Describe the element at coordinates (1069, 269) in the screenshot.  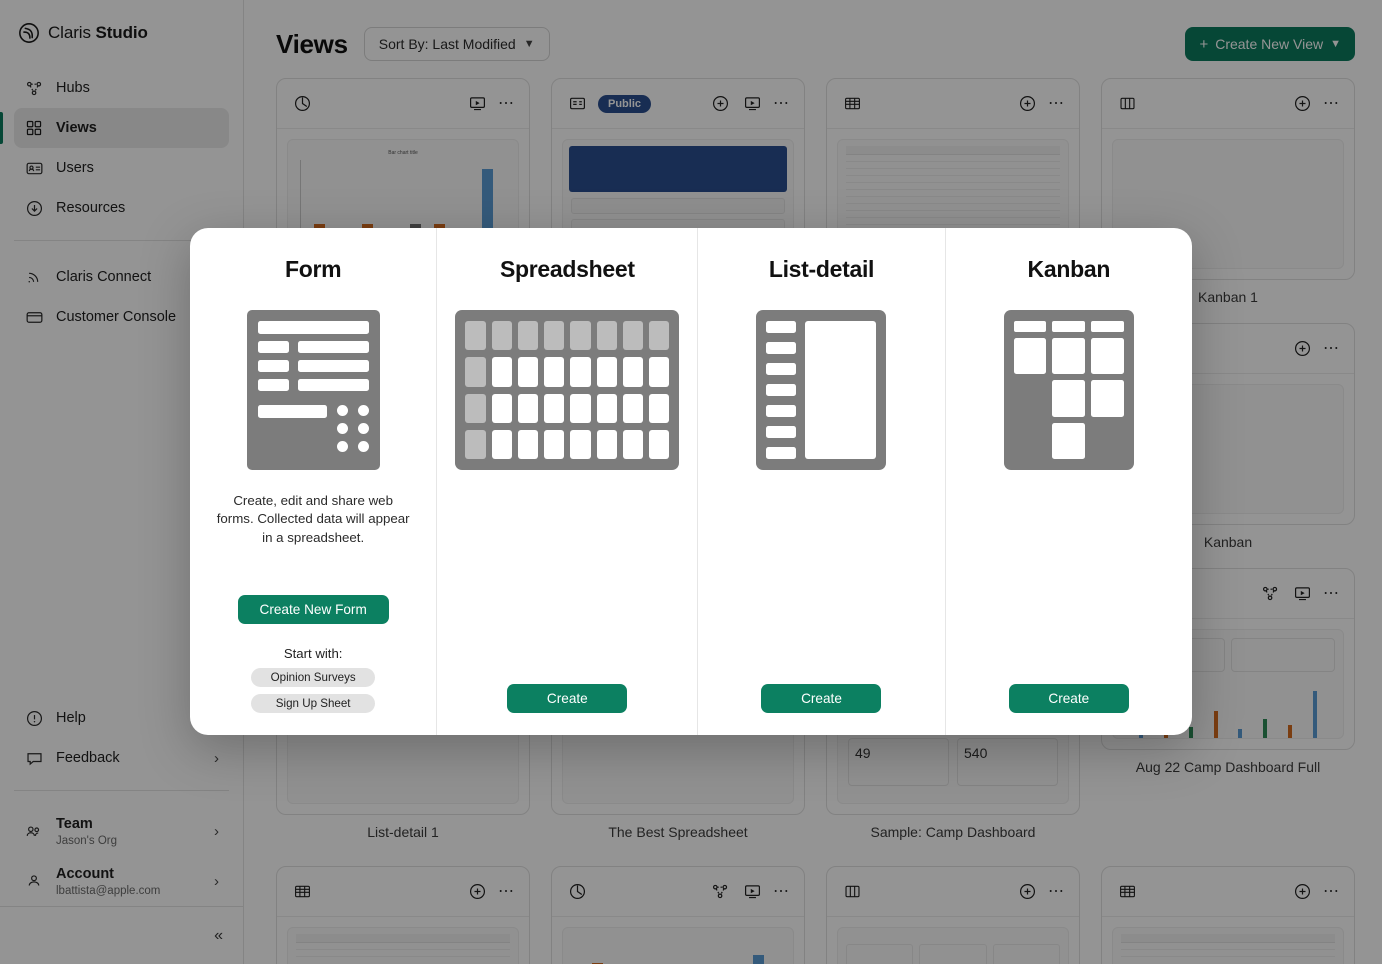
I see `column-title: Kanban` at that location.